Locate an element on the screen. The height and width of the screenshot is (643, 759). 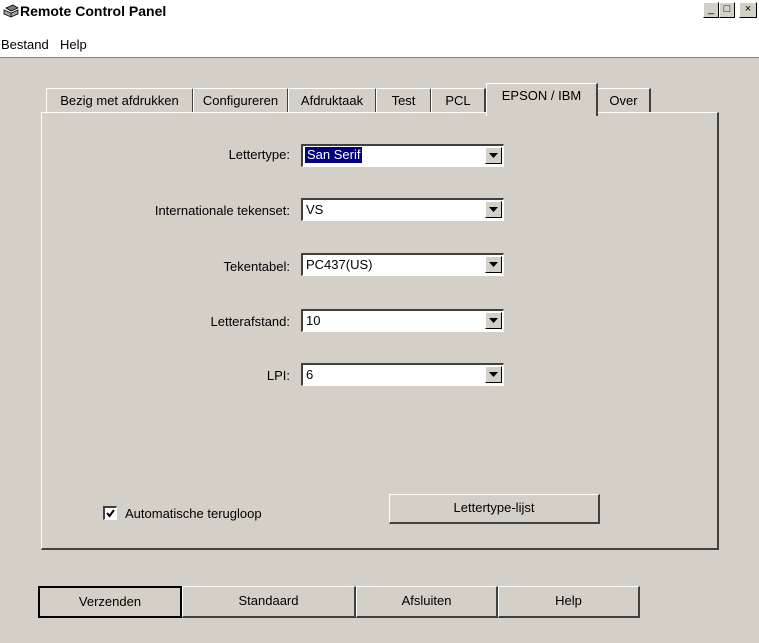
tab-pcl: PCL is located at coordinates (458, 101).